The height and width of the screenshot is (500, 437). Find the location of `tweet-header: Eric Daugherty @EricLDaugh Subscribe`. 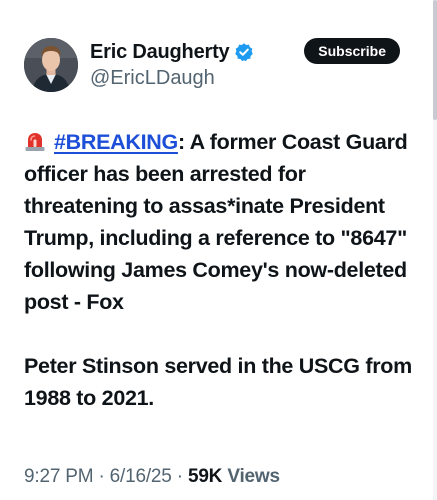

tweet-header: Eric Daugherty @EricLDaugh Subscribe is located at coordinates (219, 66).